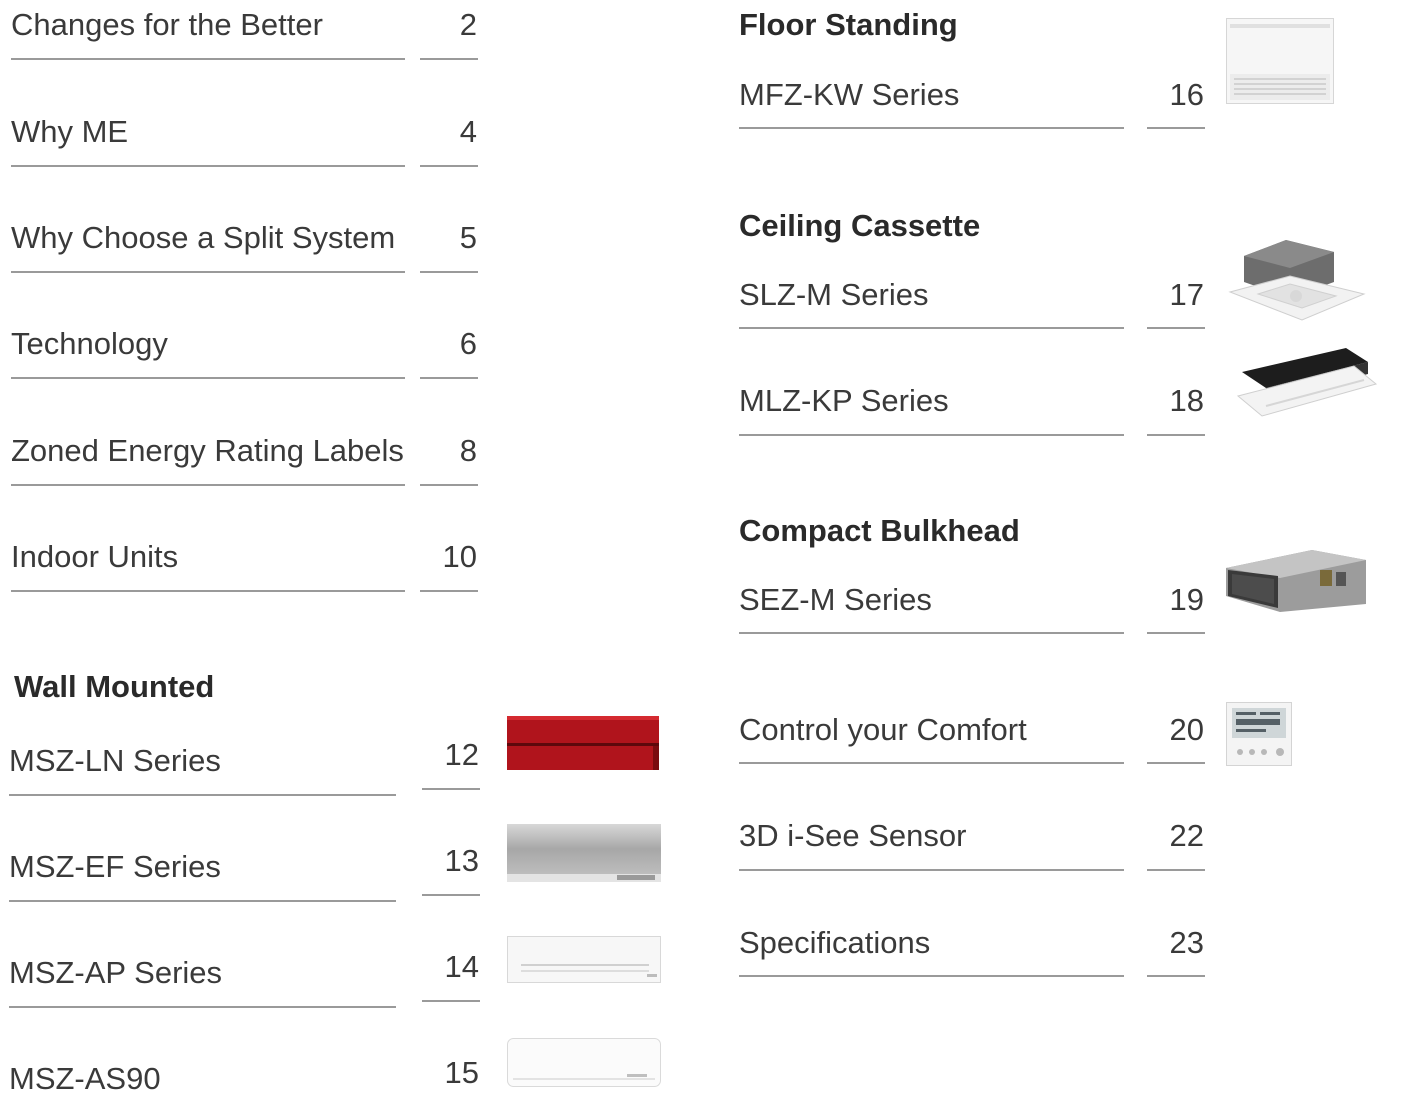 The image size is (1410, 1104). I want to click on toc-entry-page: 12, so click(450, 755).